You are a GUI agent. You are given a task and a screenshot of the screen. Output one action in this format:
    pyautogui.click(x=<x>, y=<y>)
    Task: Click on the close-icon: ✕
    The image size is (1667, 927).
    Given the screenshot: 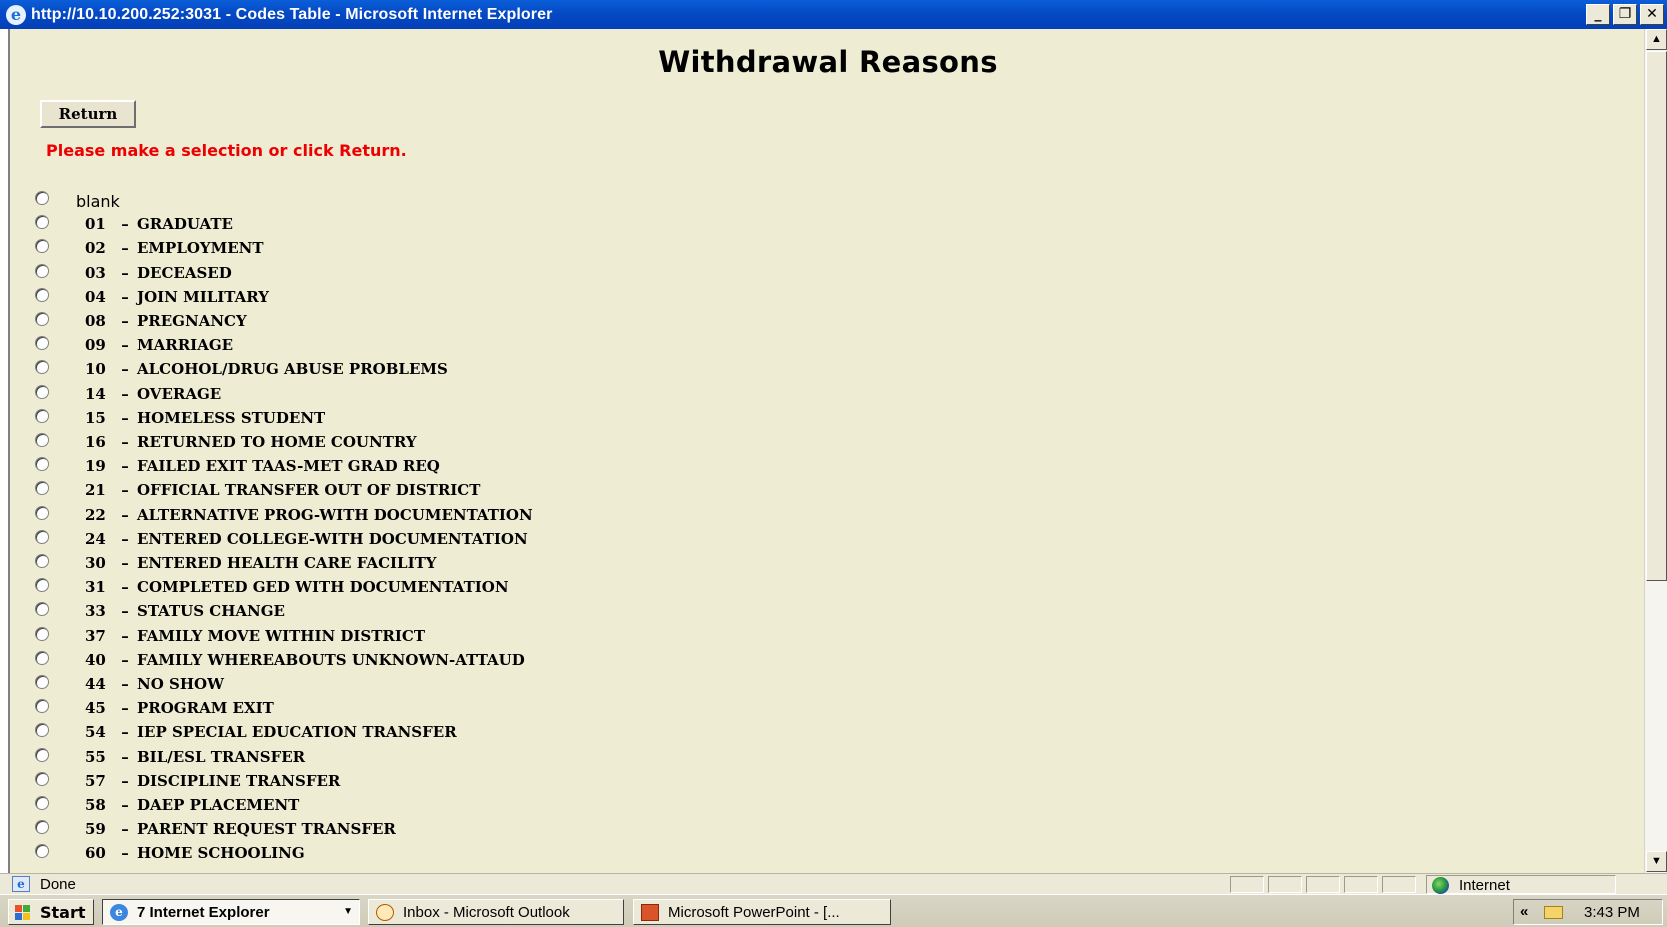 What is the action you would take?
    pyautogui.click(x=1652, y=14)
    